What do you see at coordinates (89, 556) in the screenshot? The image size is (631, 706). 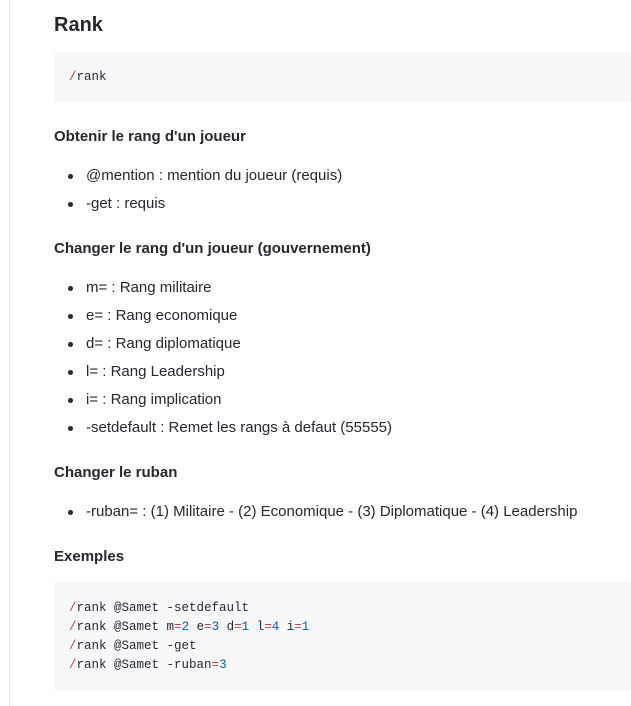 I see `heading-examples: Exemples` at bounding box center [89, 556].